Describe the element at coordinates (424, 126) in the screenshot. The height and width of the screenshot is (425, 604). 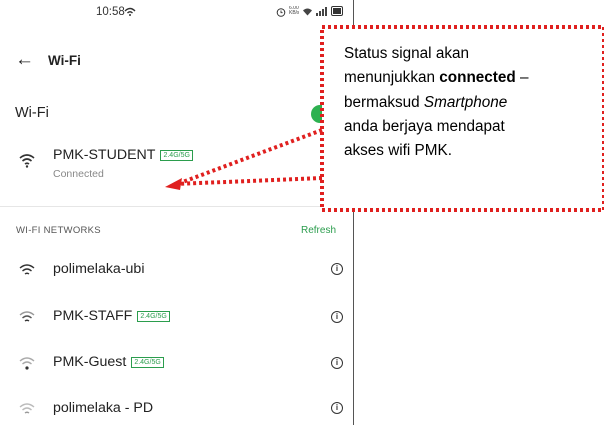
I see `callout-line: anda berjaya mendapat` at that location.